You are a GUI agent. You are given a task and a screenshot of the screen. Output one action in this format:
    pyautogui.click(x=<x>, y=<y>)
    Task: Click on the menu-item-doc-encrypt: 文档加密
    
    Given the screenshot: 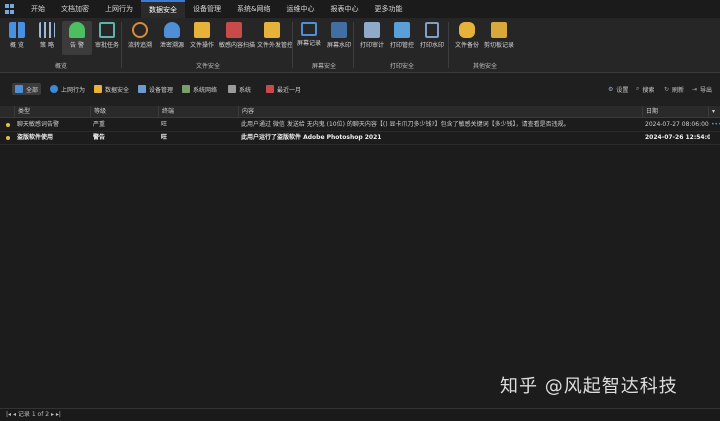 What is the action you would take?
    pyautogui.click(x=75, y=9)
    